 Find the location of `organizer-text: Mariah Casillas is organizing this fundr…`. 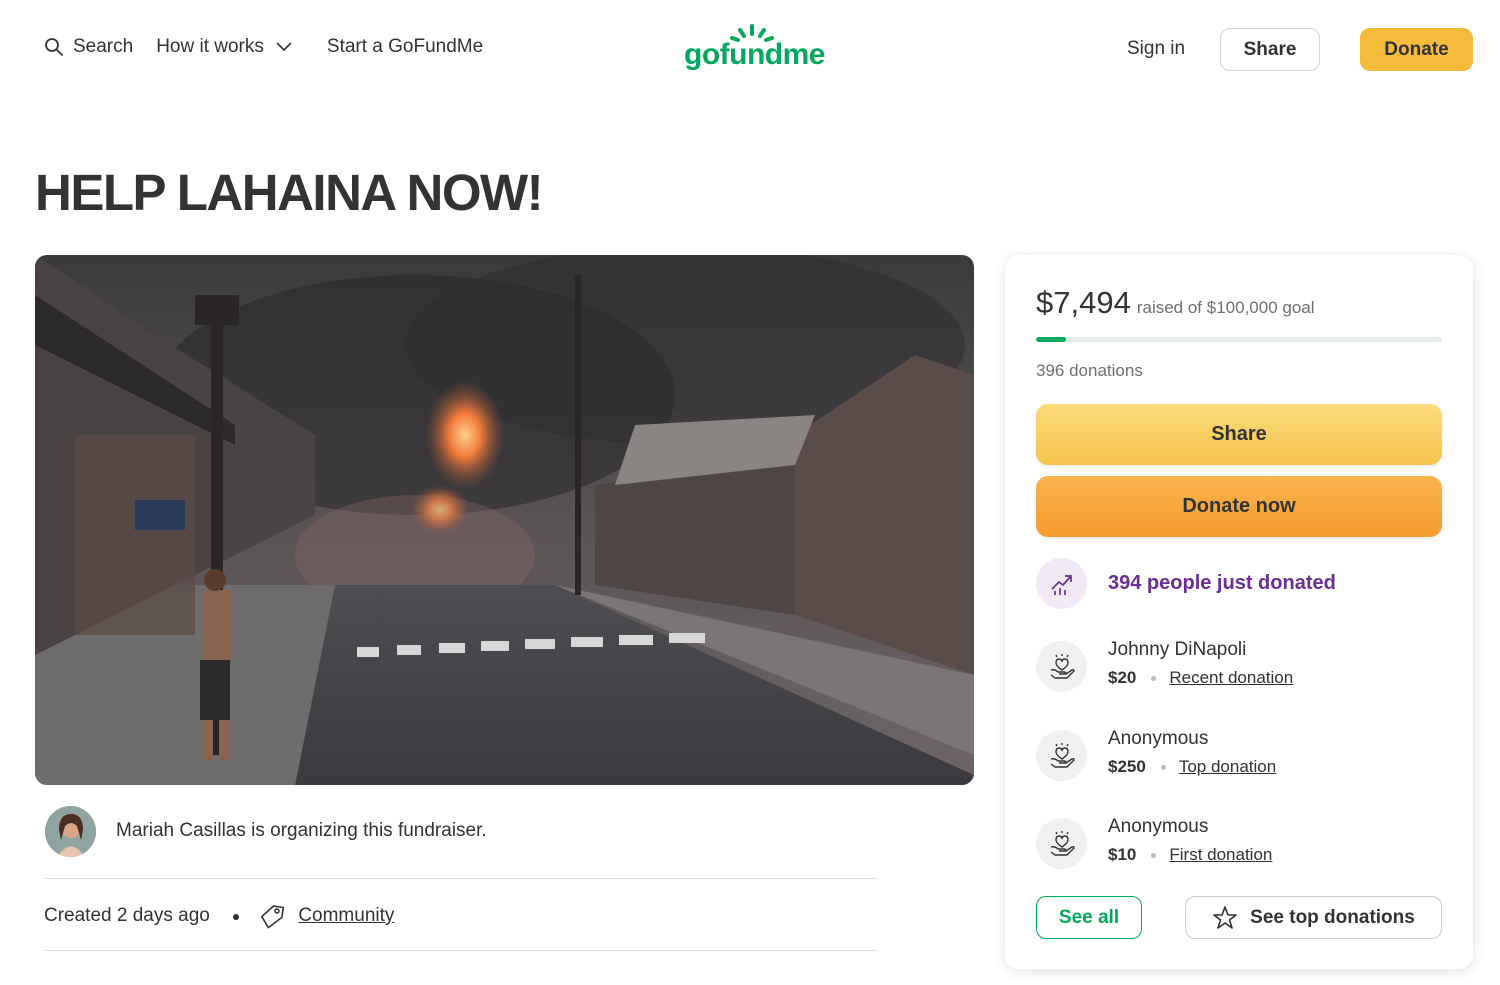

organizer-text: Mariah Casillas is organizing this fundr… is located at coordinates (301, 830).